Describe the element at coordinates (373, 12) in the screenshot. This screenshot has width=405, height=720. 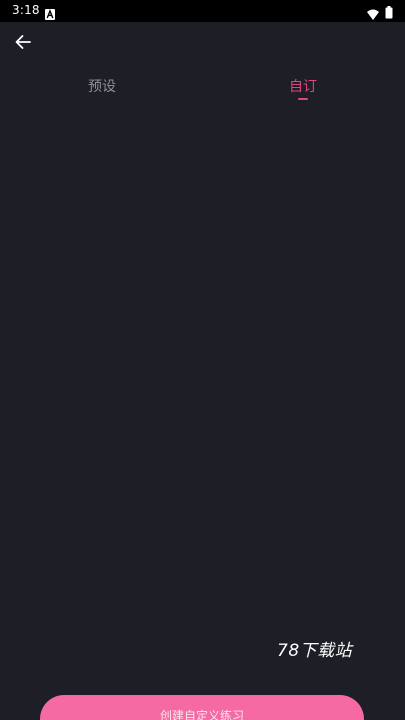
I see `wifi-icon` at that location.